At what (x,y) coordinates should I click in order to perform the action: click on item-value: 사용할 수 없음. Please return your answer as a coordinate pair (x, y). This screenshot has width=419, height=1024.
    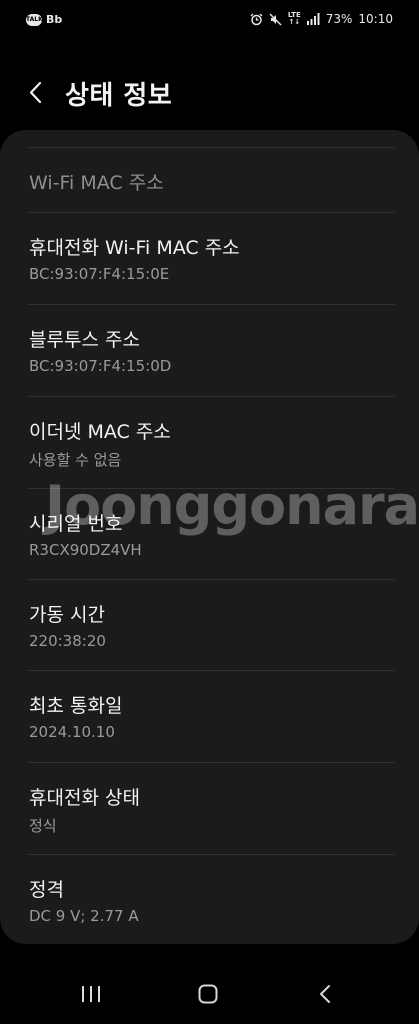
    Looking at the image, I should click on (75, 460).